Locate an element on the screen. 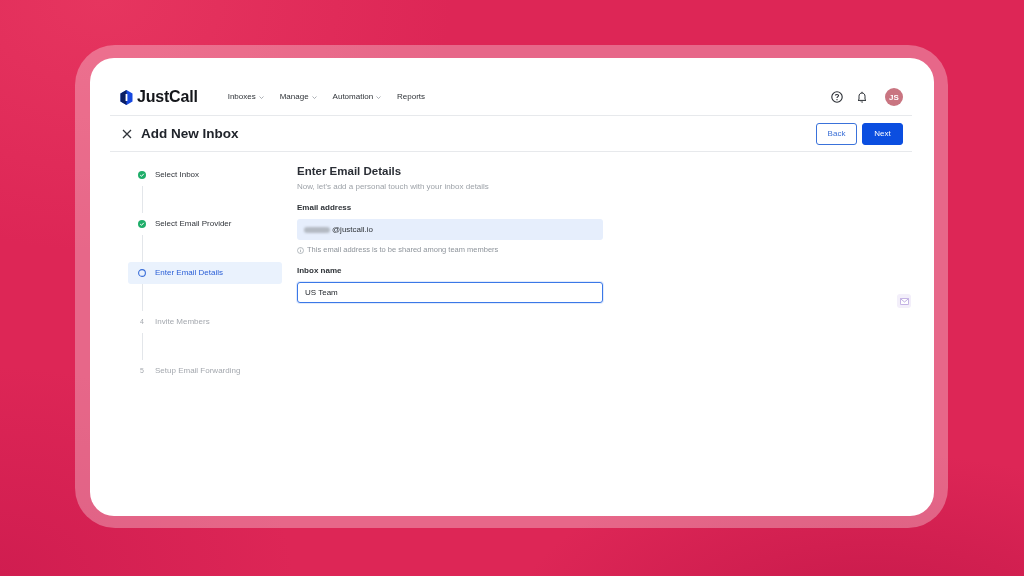 Image resolution: width=1024 pixels, height=576 pixels. page-title: Add New Inbox is located at coordinates (190, 133).